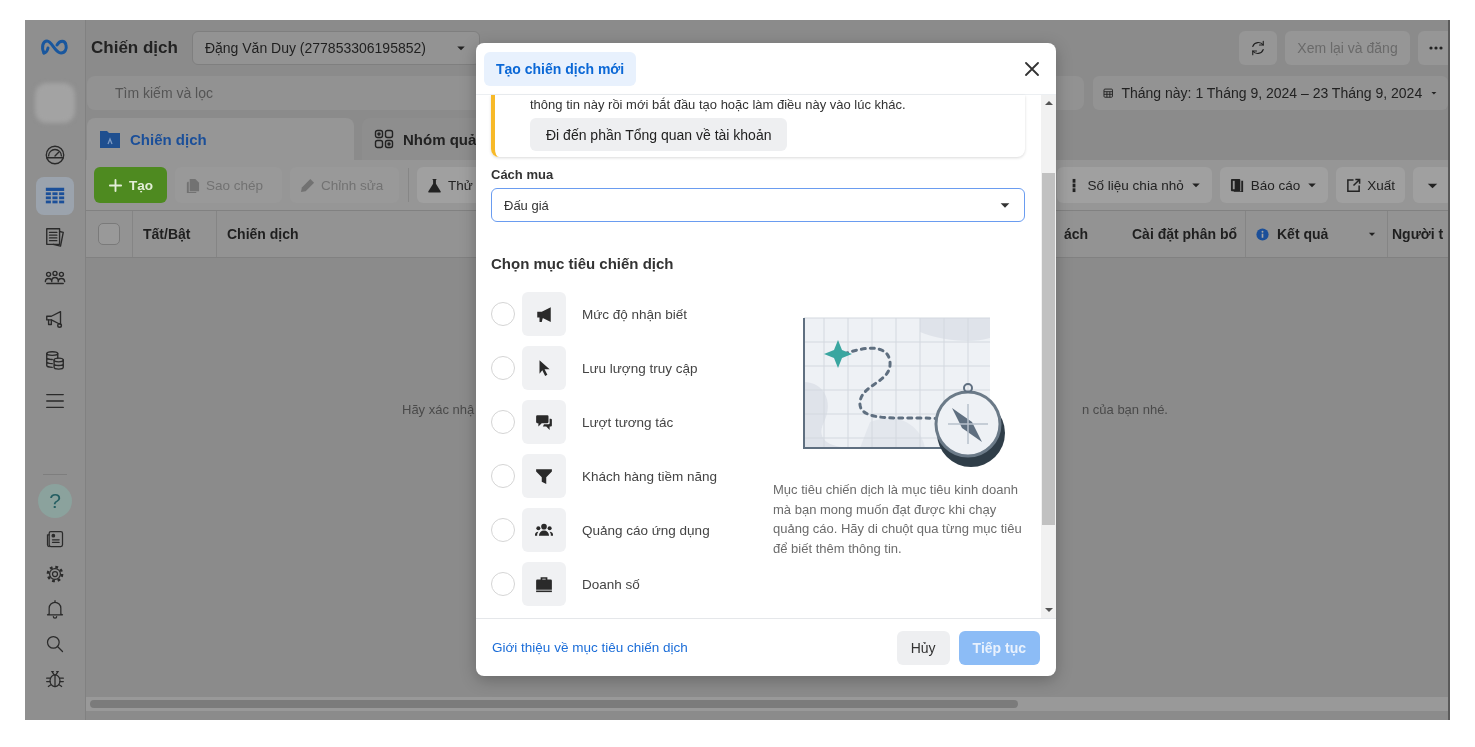  Describe the element at coordinates (115, 185) in the screenshot. I see `plus-icon` at that location.